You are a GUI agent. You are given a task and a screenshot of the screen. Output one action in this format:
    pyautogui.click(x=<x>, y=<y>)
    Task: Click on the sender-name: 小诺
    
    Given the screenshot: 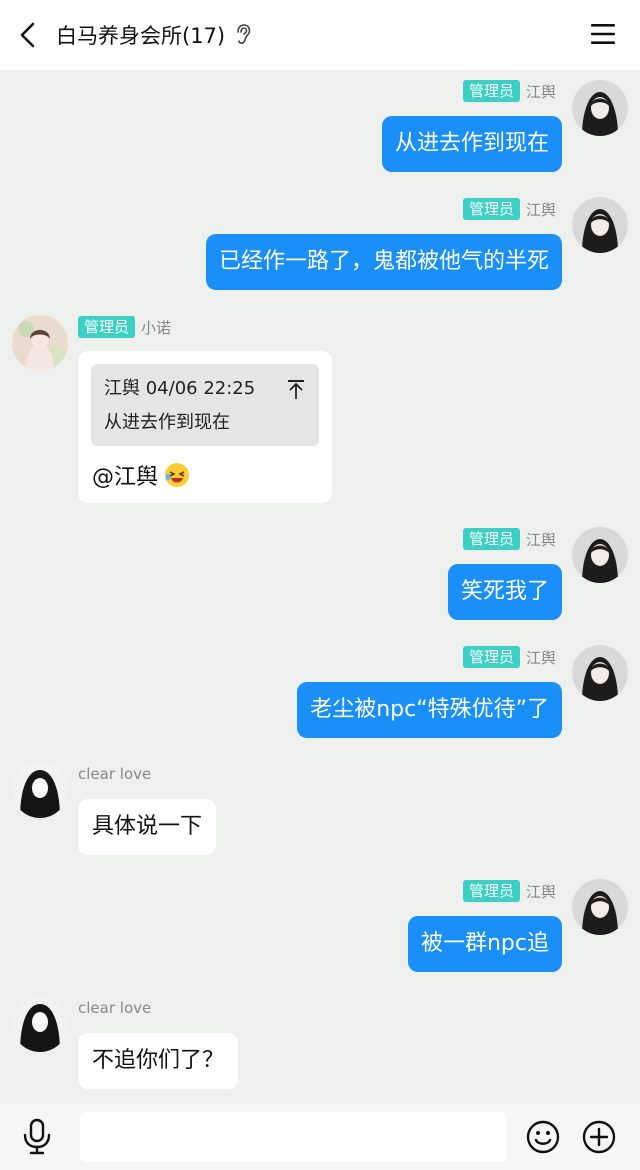 What is the action you would take?
    pyautogui.click(x=156, y=327)
    